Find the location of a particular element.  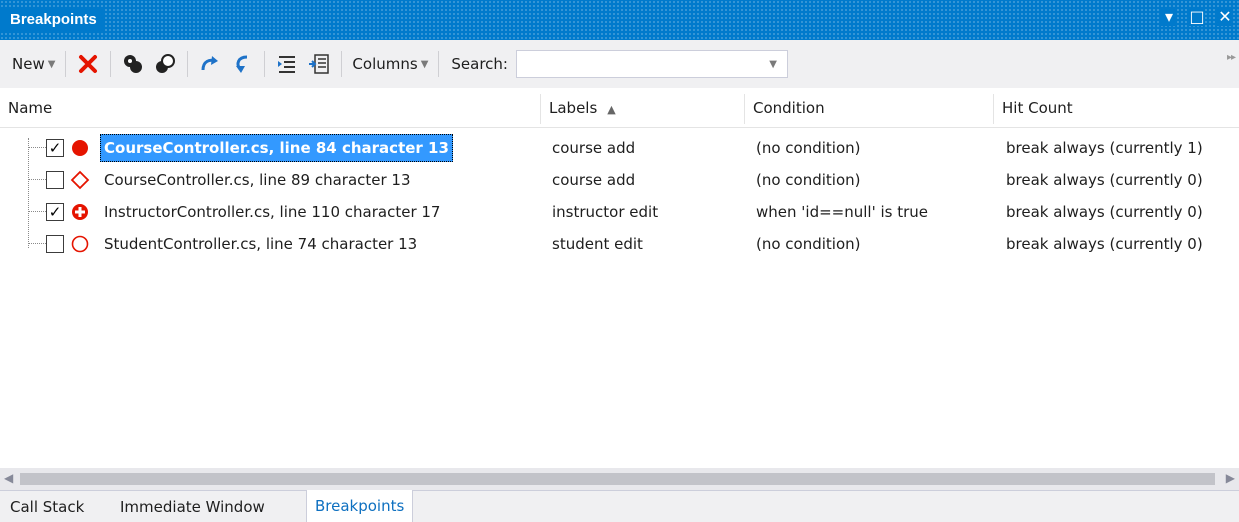

conditional-breakpoint-icon is located at coordinates (80, 212).